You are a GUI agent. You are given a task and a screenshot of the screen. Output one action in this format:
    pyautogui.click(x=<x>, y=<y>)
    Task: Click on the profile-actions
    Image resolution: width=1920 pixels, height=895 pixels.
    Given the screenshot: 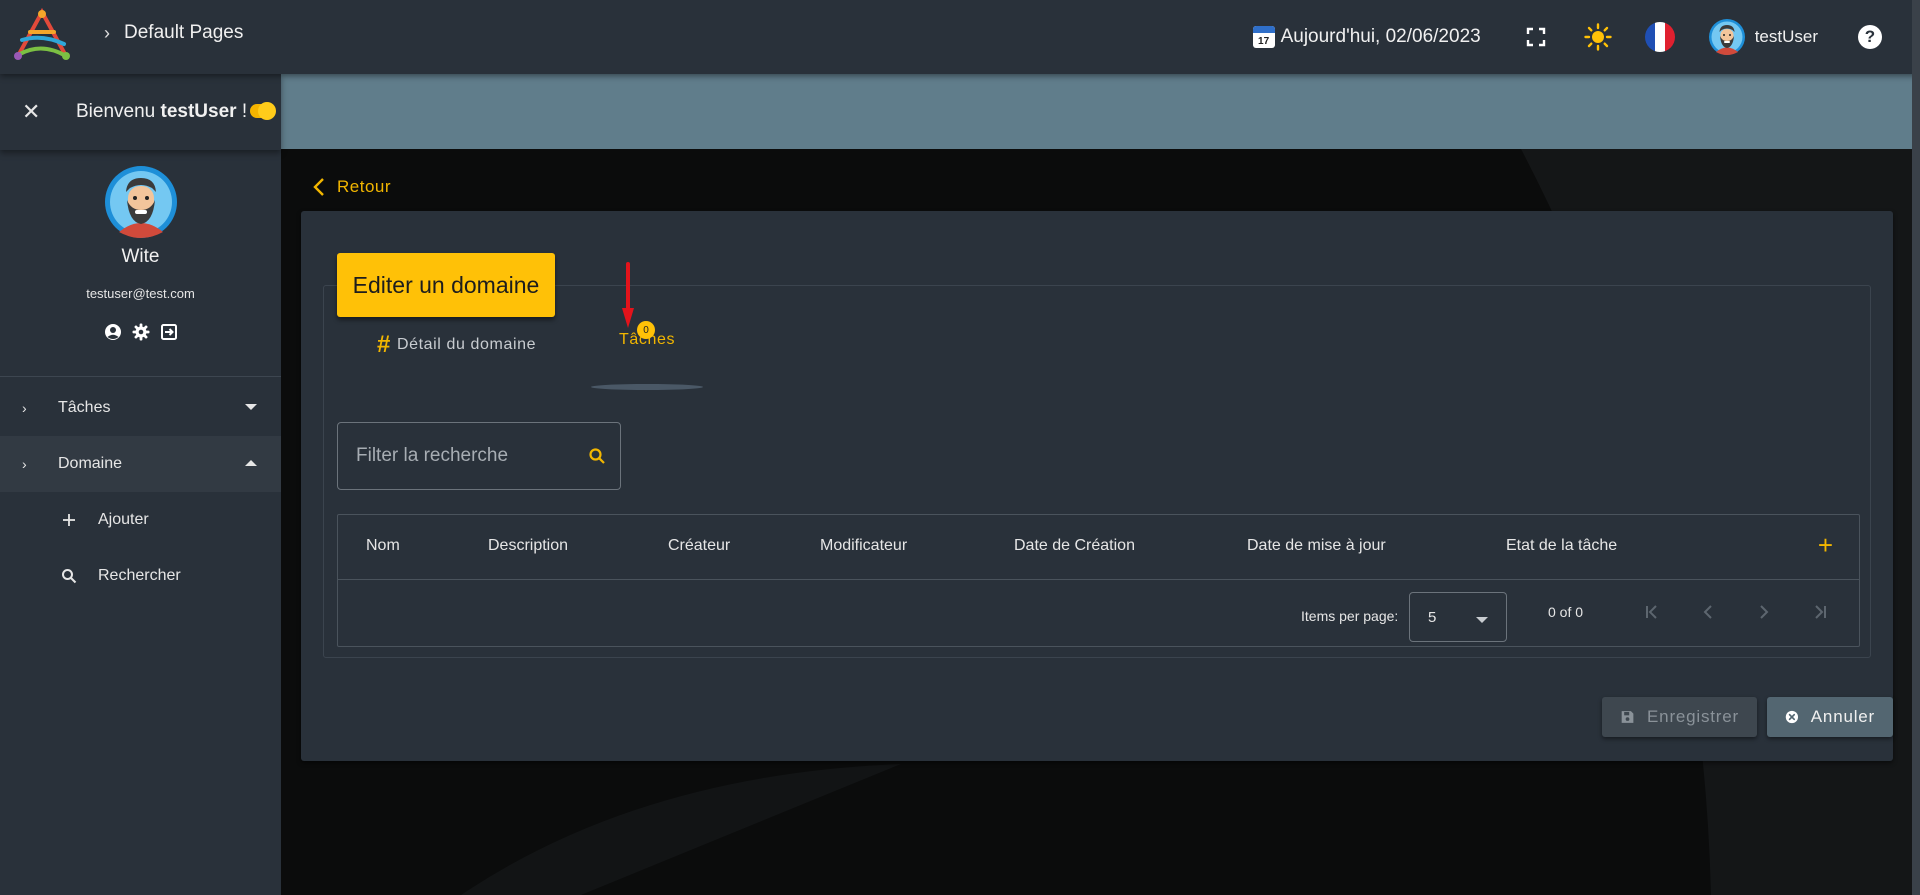 What is the action you would take?
    pyautogui.click(x=140, y=332)
    